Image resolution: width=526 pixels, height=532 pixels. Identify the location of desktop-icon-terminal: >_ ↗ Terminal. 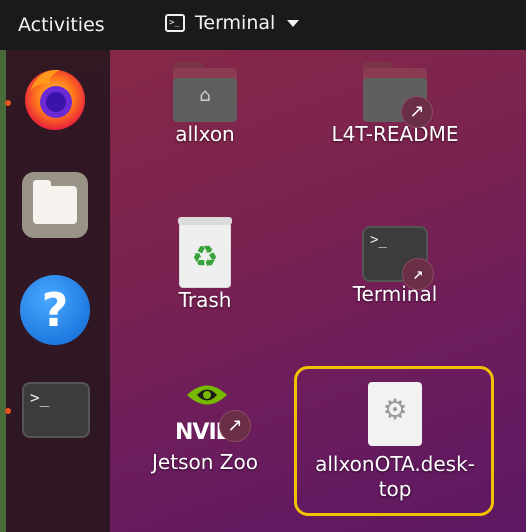
(395, 266).